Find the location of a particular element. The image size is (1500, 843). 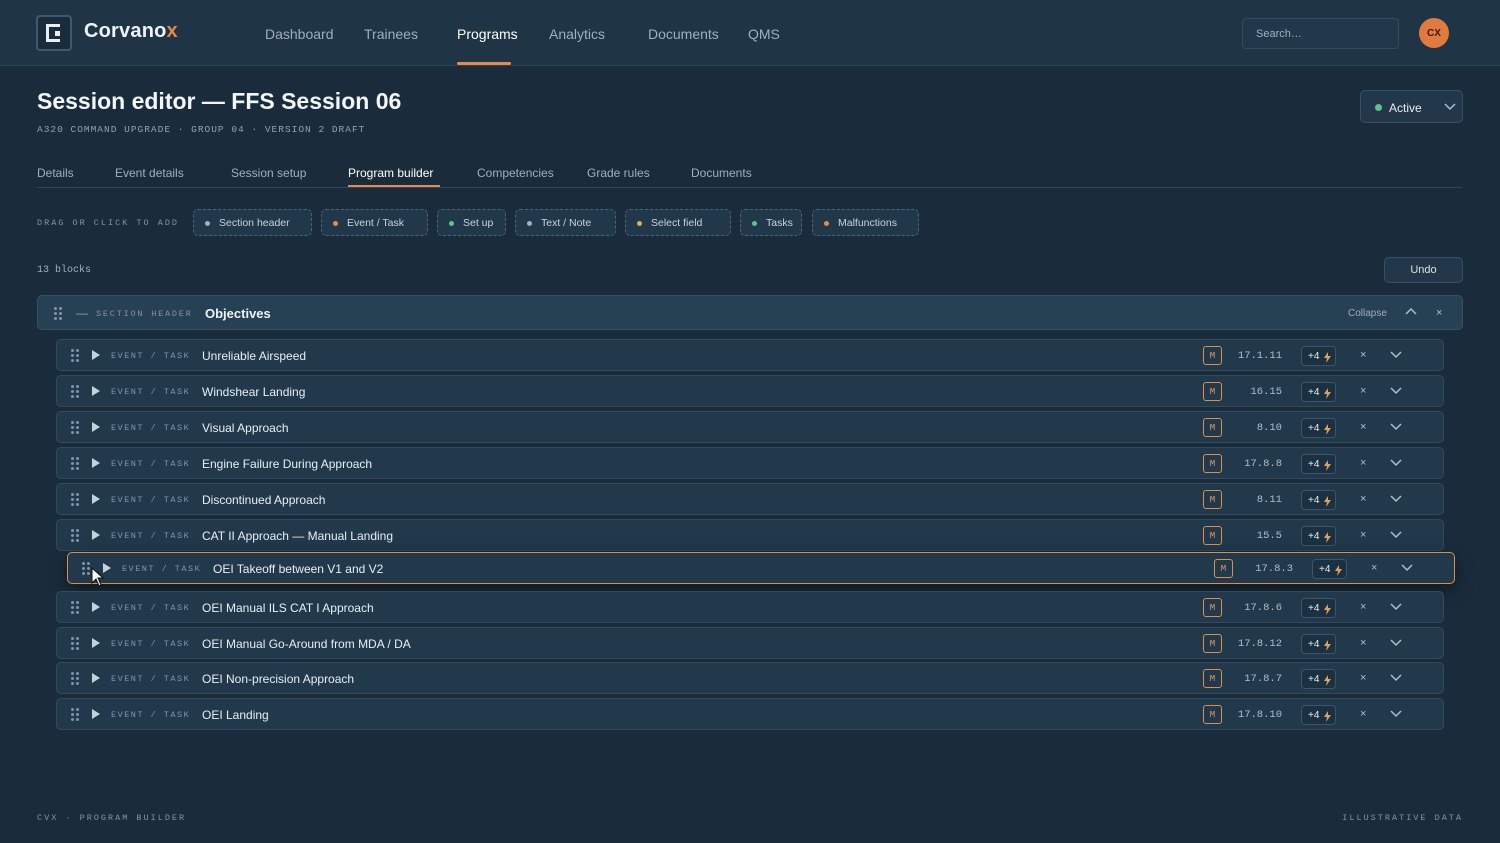

event-title: Windshear Landing is located at coordinates (253, 392).